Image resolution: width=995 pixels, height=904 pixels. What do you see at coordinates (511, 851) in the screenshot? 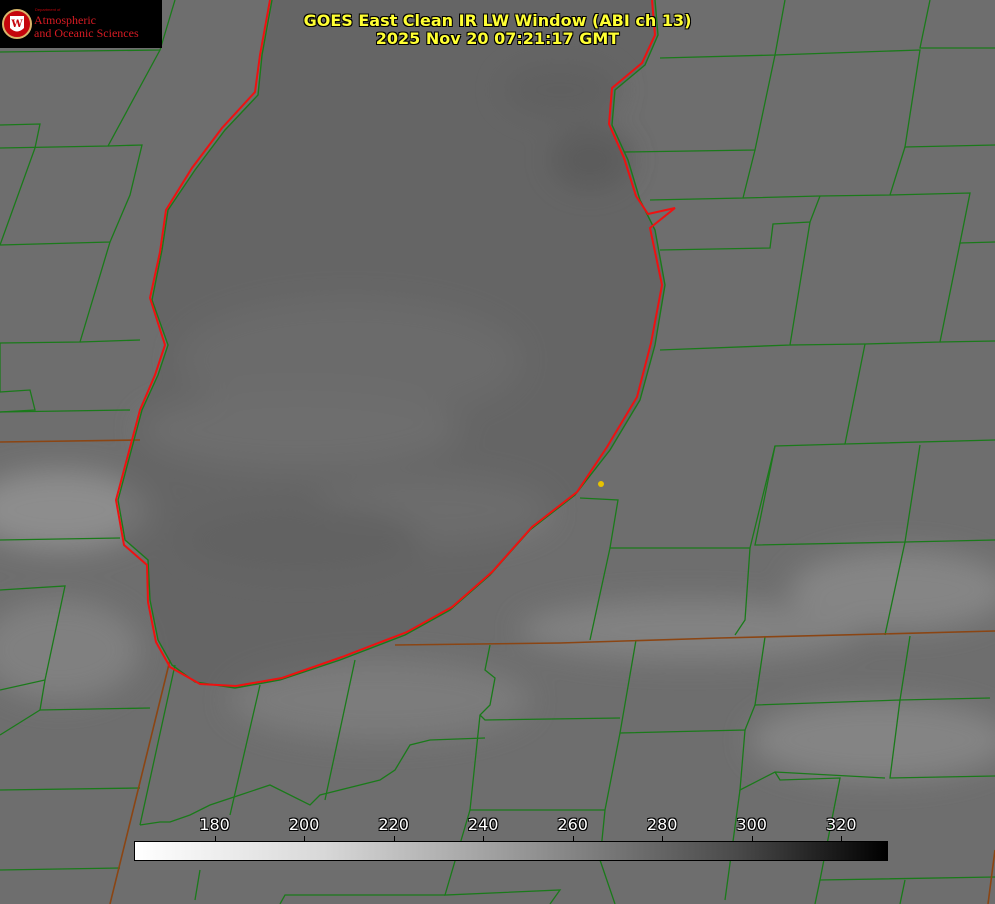
I see `temperature-colorbar` at bounding box center [511, 851].